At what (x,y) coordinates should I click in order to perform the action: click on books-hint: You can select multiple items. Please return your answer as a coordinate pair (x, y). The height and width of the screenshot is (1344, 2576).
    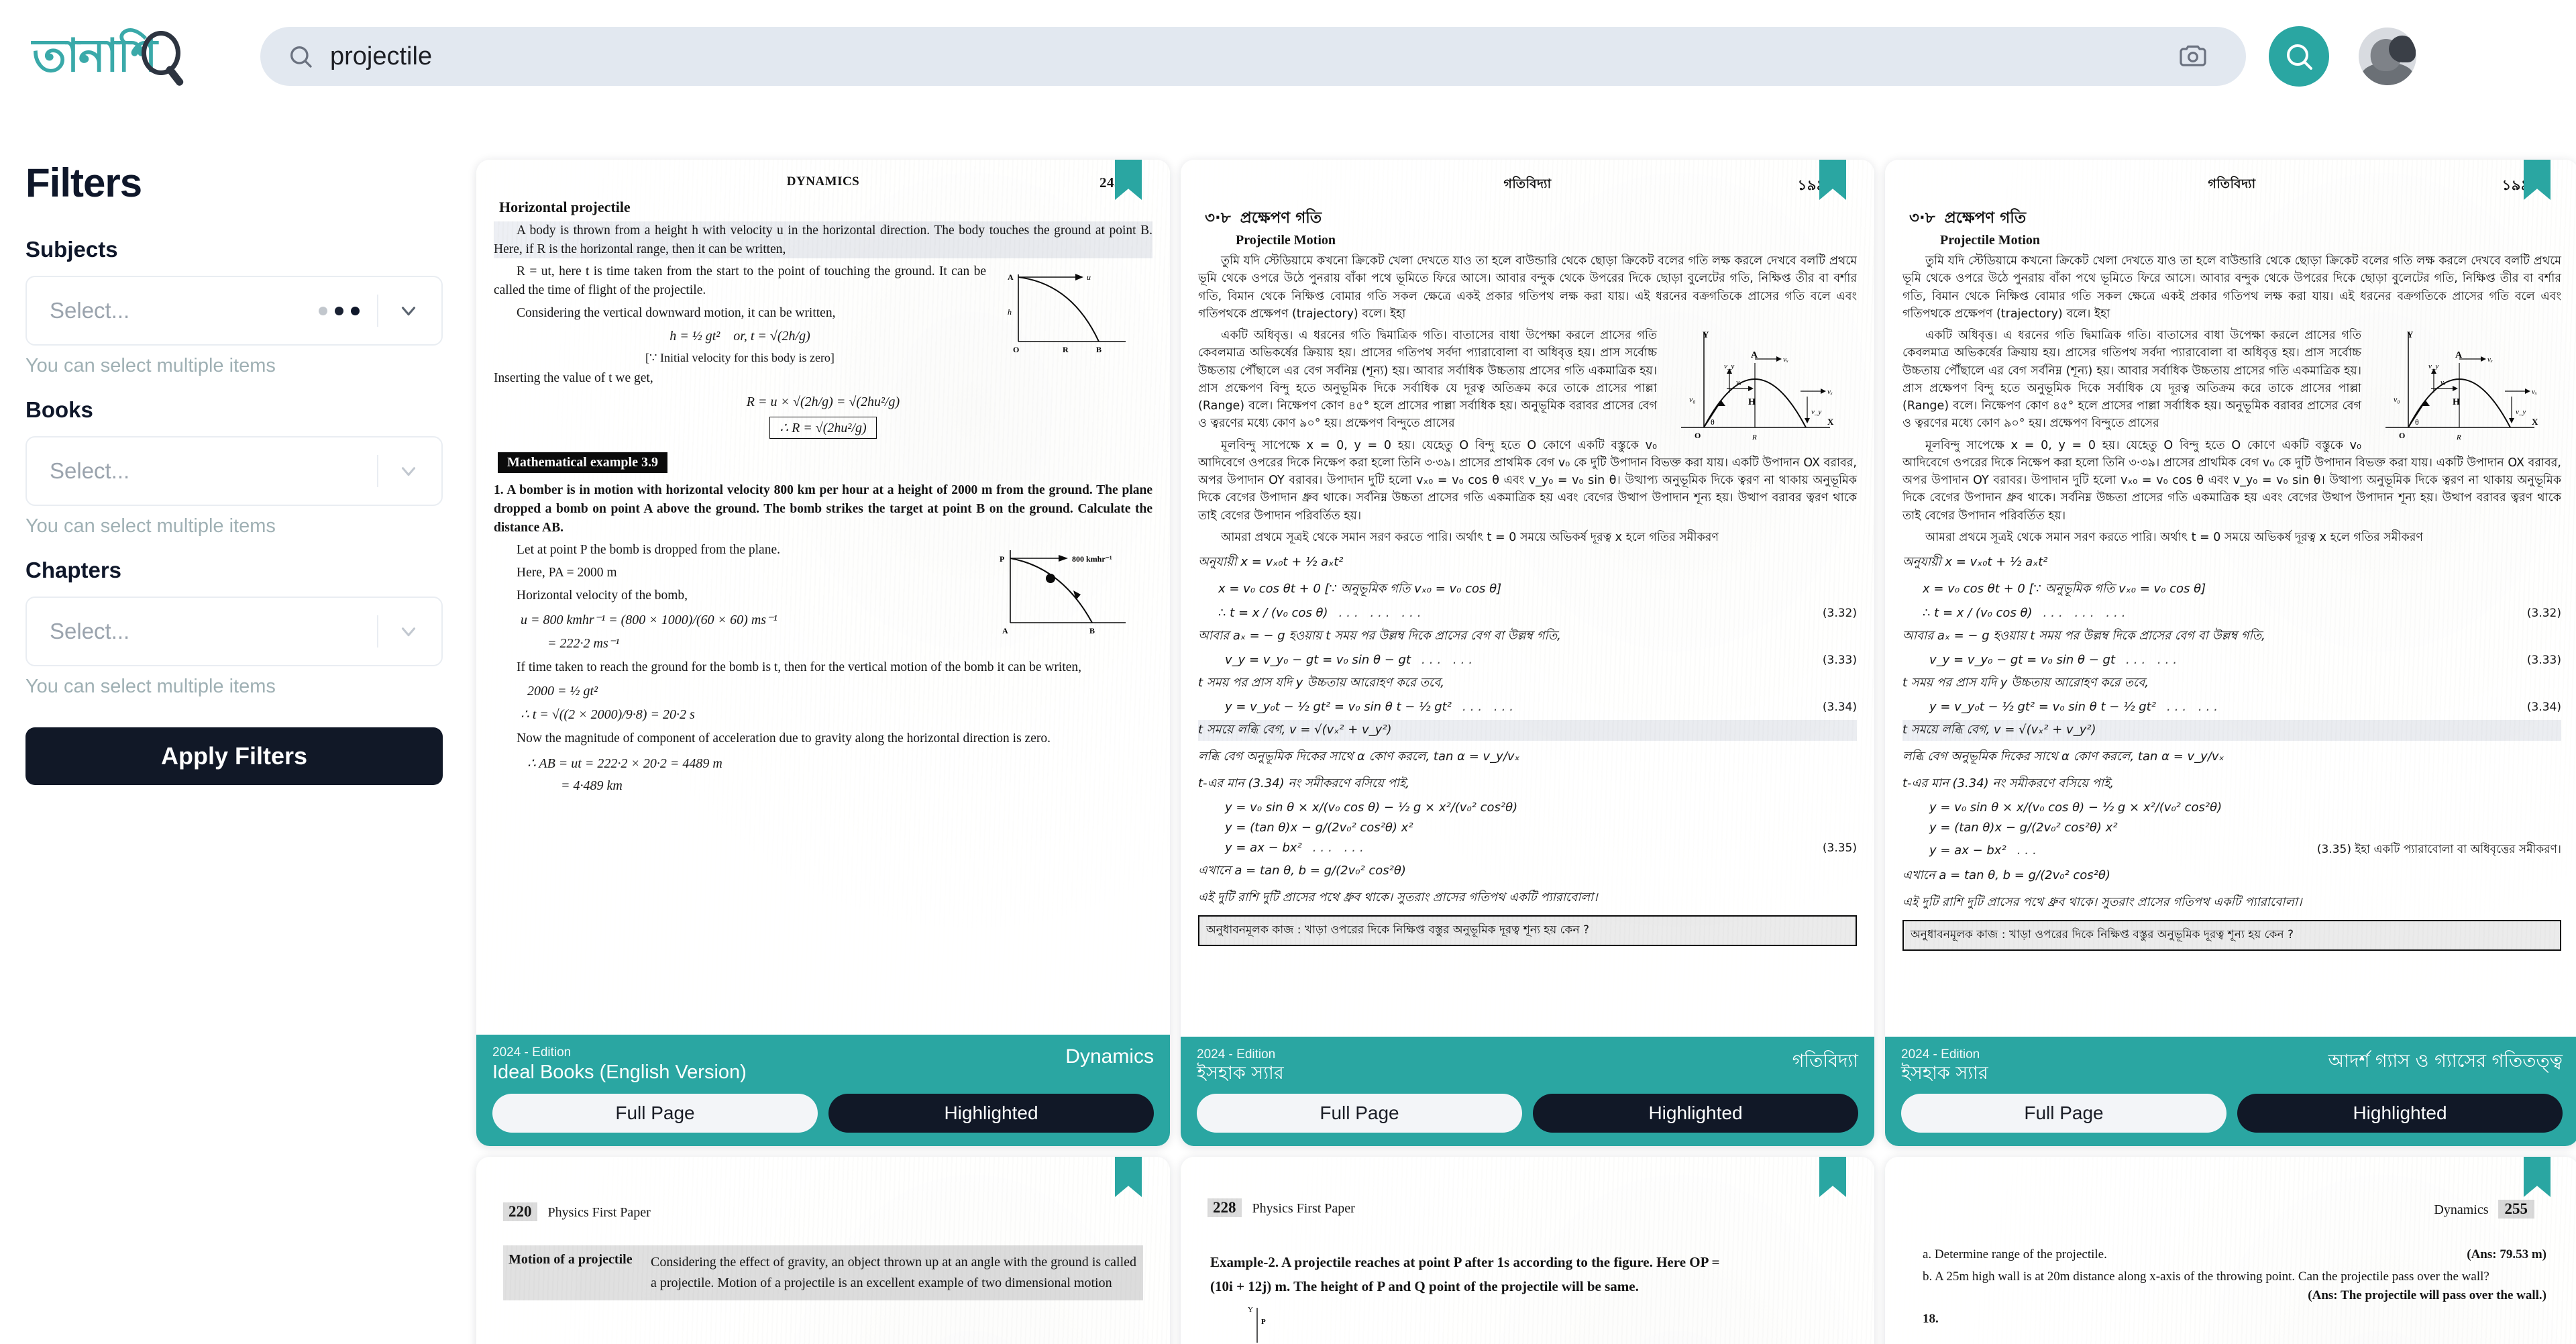
    Looking at the image, I should click on (150, 526).